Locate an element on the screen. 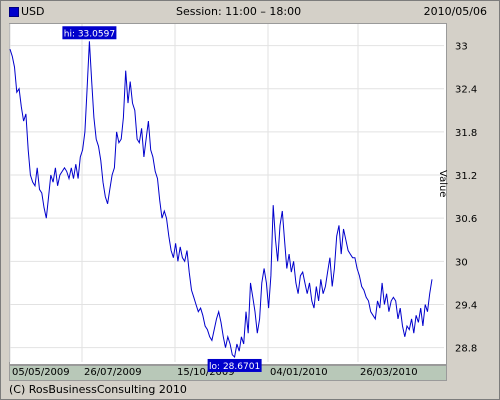  lo-label: lo: 28.6701 is located at coordinates (234, 367).